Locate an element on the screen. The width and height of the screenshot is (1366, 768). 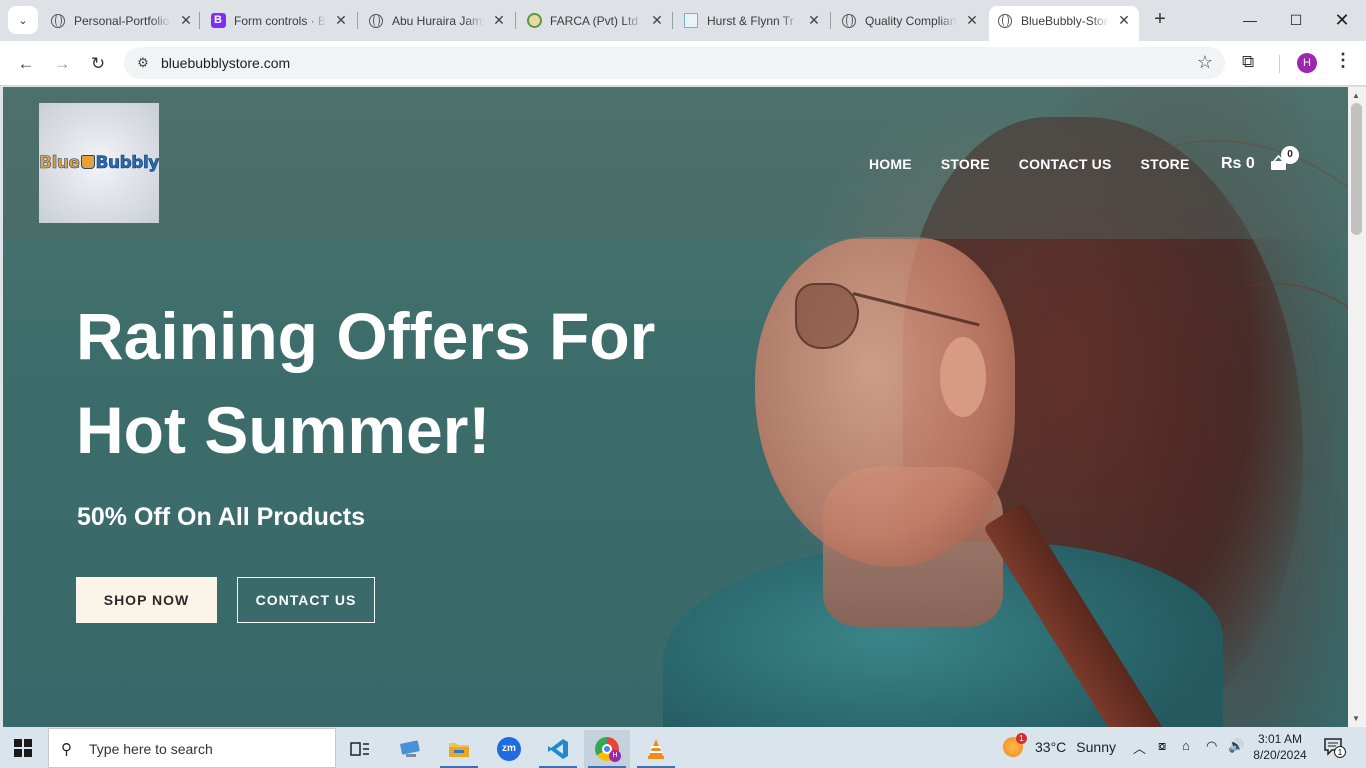
toolbar-divider is located at coordinates (1279, 64).